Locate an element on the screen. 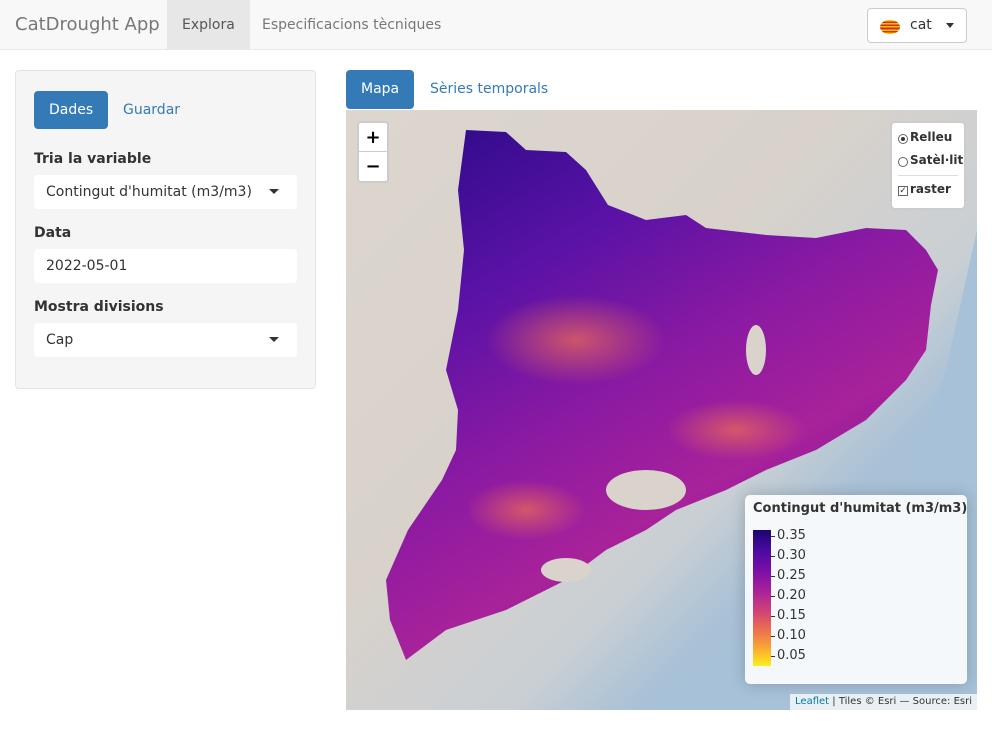  zoom-out-button: − is located at coordinates (373, 166).